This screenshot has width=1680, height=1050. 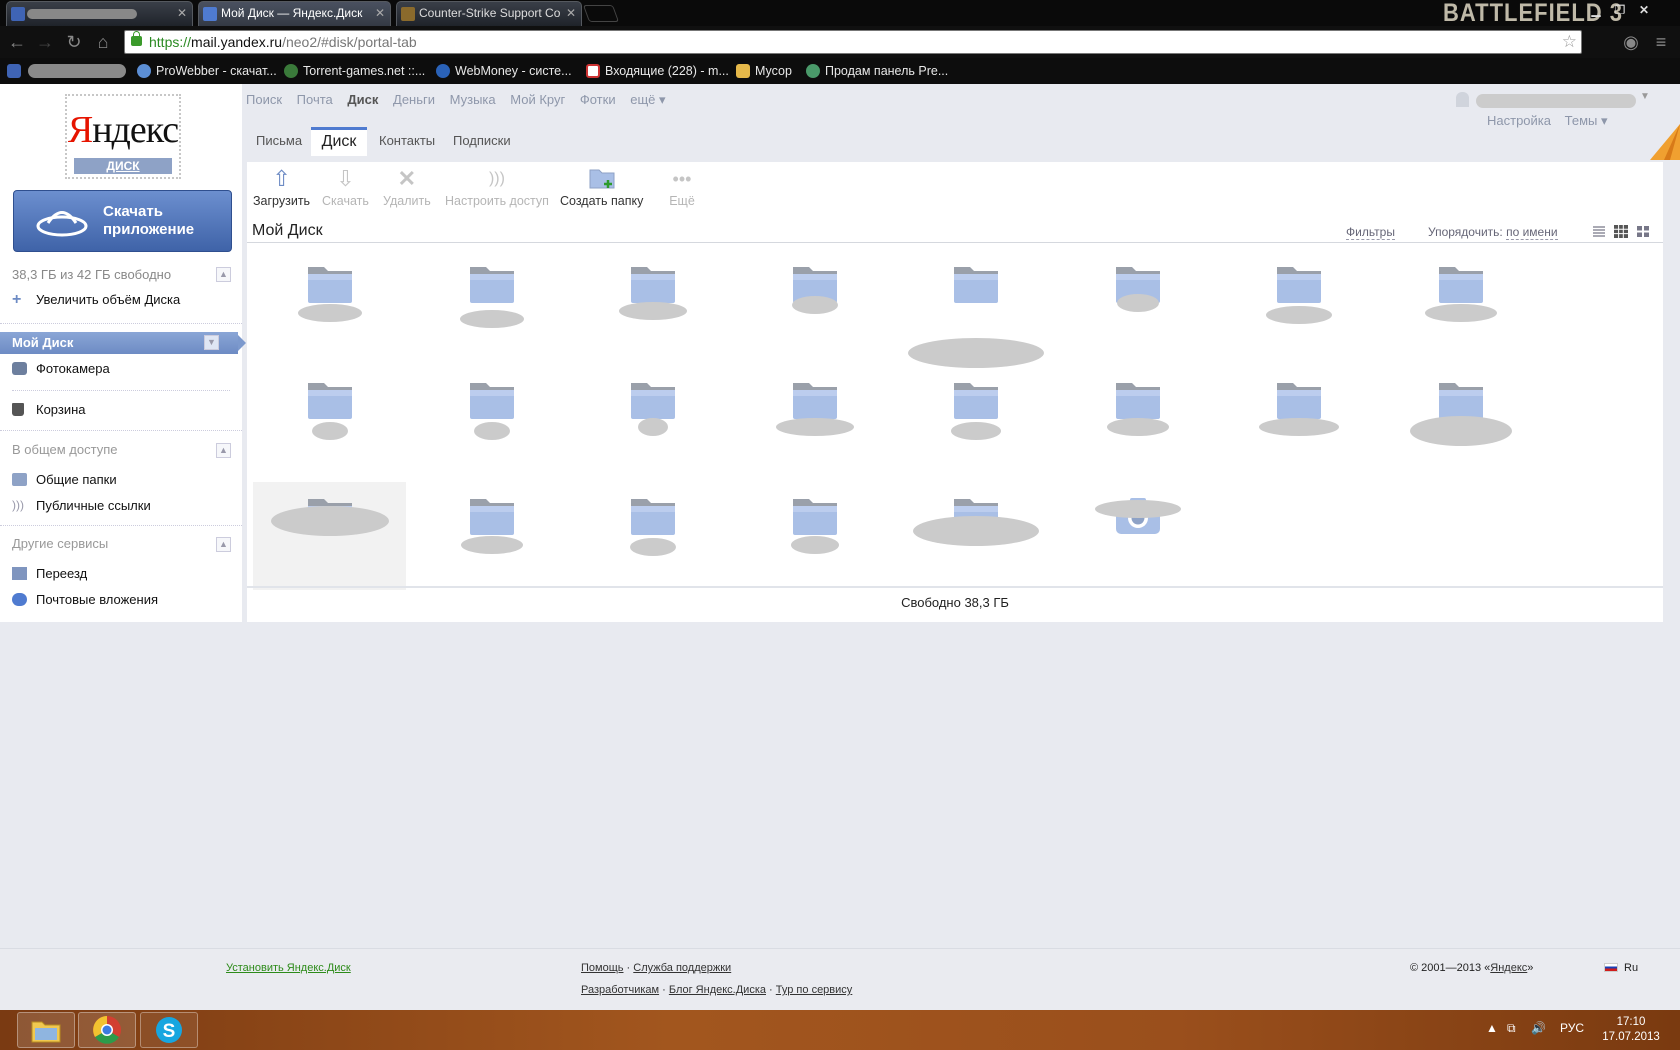 What do you see at coordinates (1511, 1028) in the screenshot?
I see `network-icon: ⧉` at bounding box center [1511, 1028].